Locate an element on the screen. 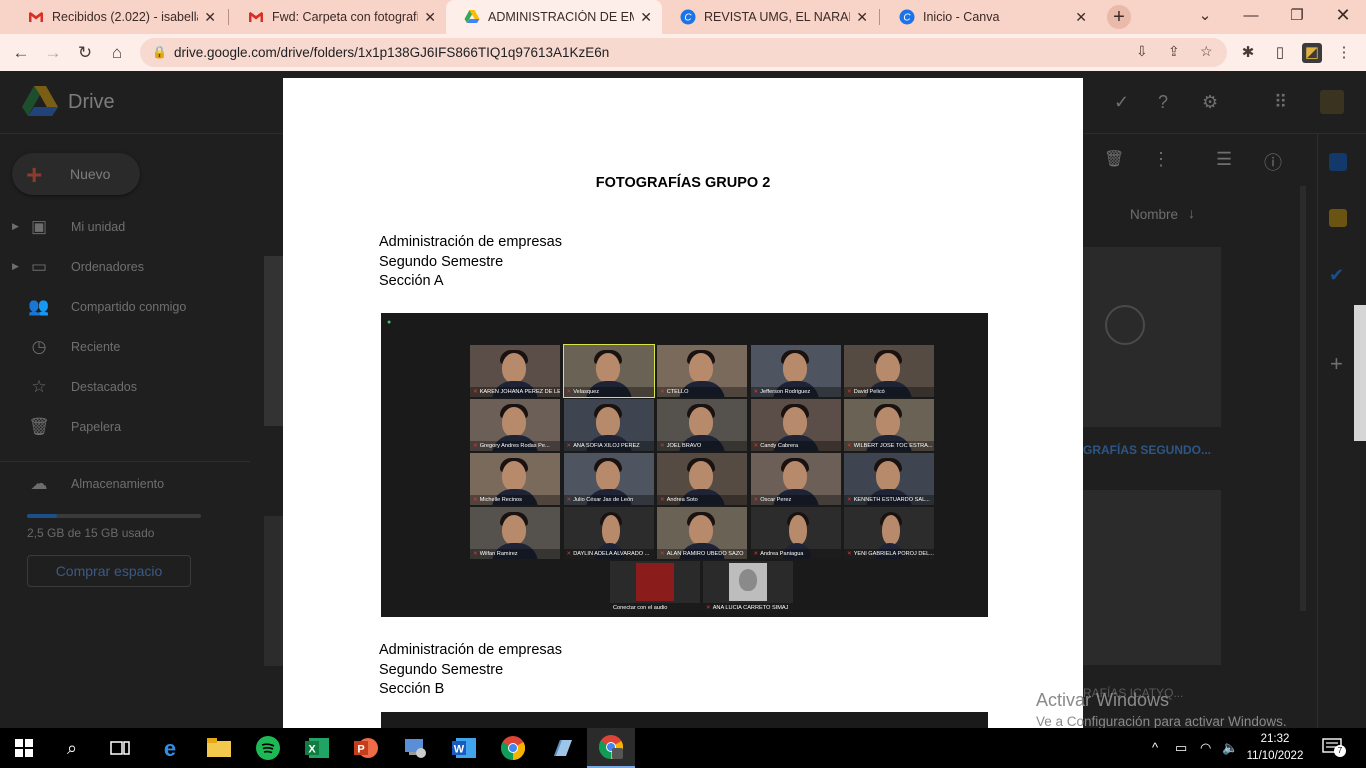 This screenshot has height=768, width=1366. section-a-line-2: Segundo Semestre is located at coordinates (441, 262).